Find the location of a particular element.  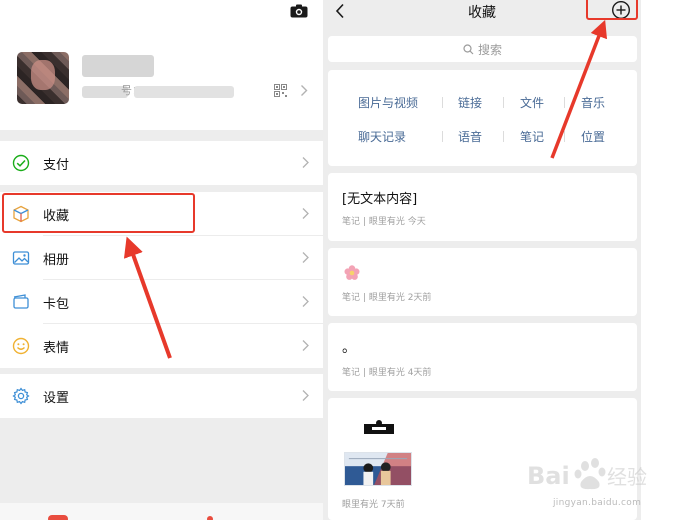

unread-badge is located at coordinates (58, 517).